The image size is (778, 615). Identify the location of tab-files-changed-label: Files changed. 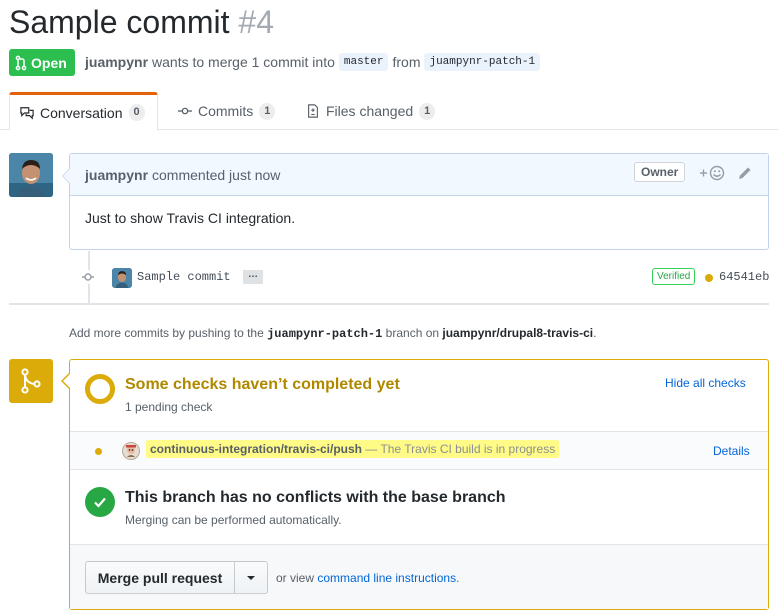
(370, 111).